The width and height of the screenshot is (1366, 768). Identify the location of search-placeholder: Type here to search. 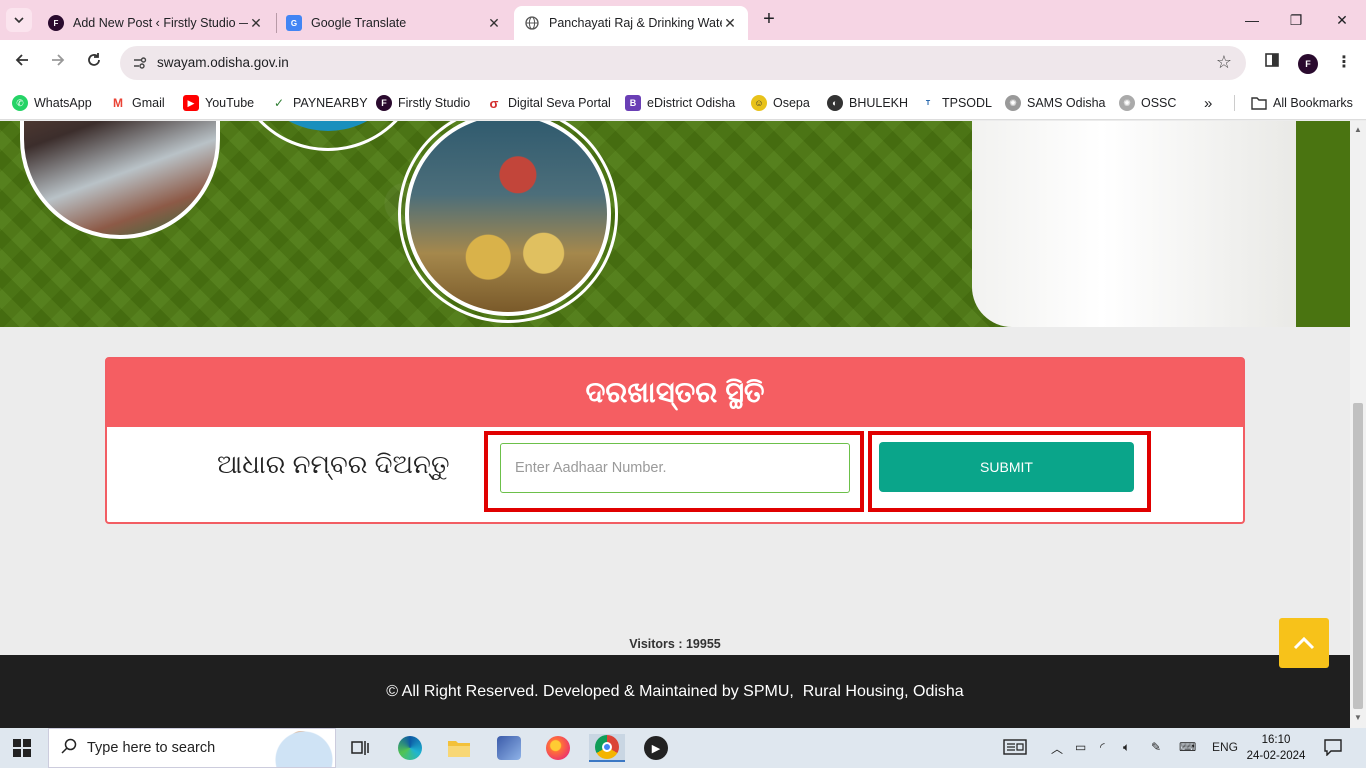
(151, 748).